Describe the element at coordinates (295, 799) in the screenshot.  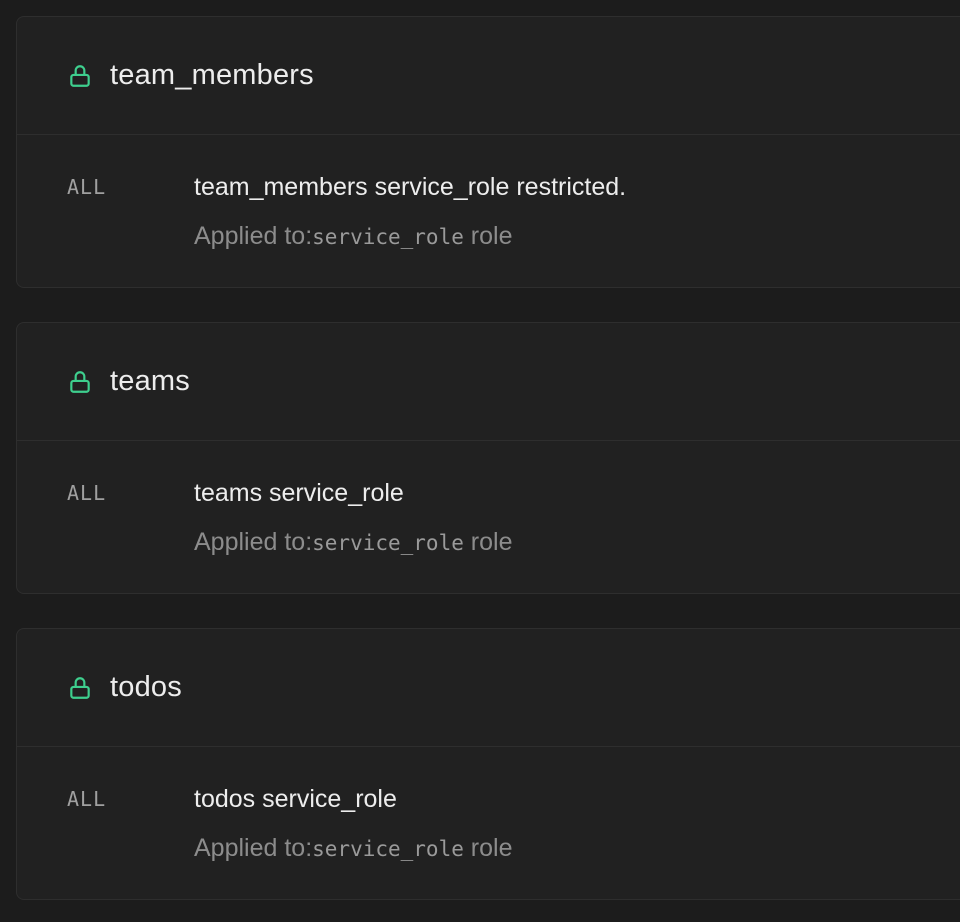
I see `policy-name: todos service_role` at that location.